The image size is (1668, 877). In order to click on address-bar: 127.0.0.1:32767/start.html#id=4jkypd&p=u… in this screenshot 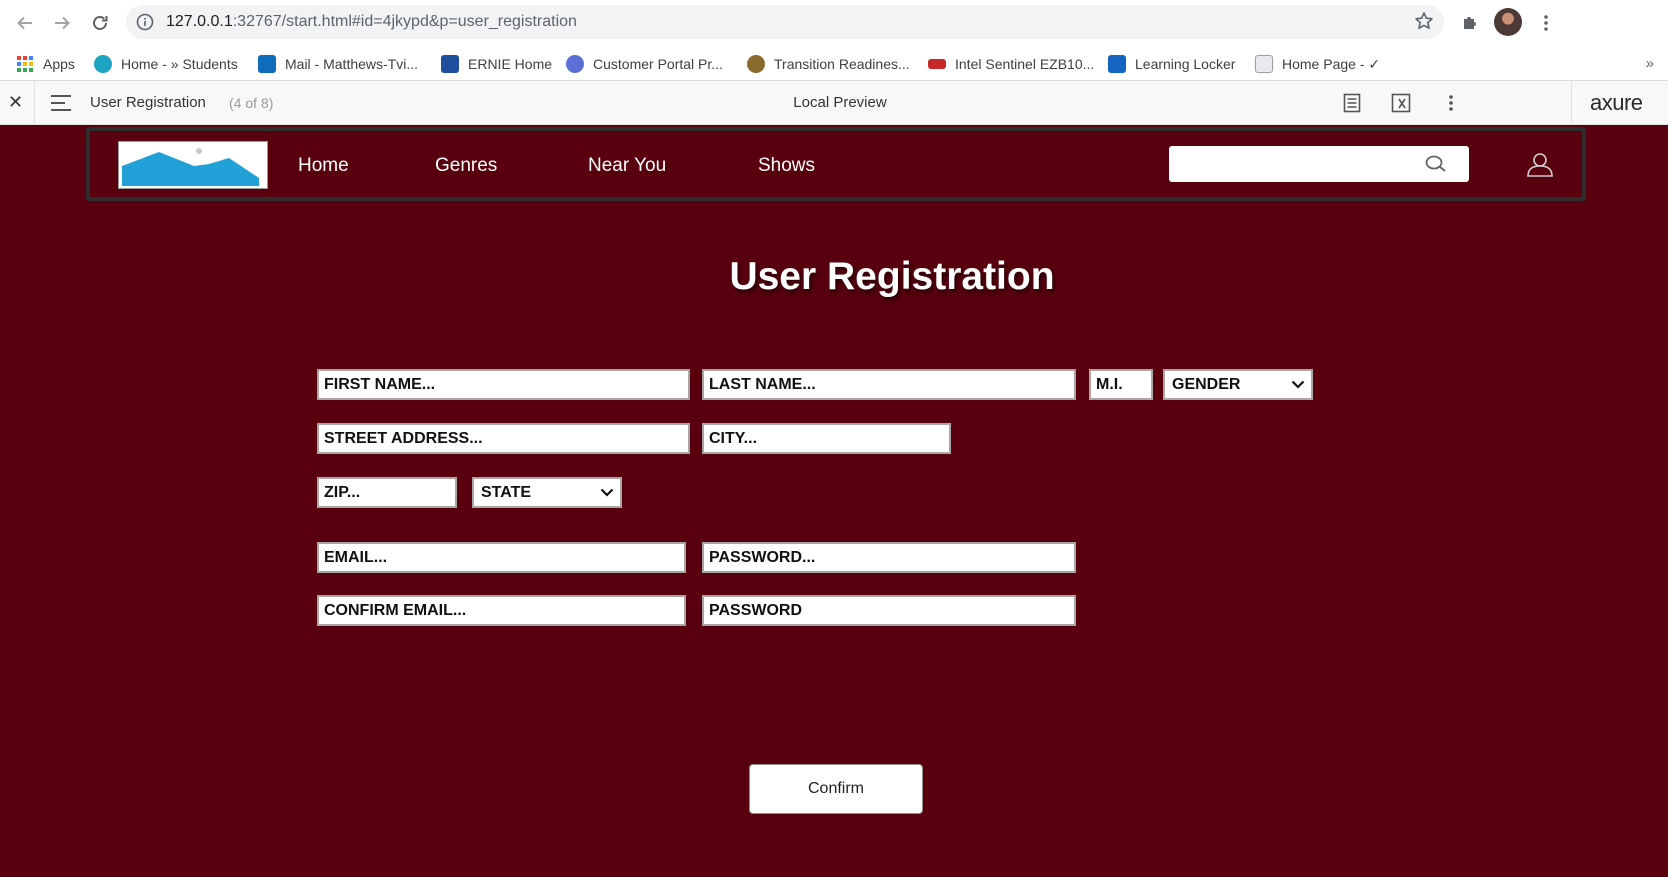, I will do `click(785, 22)`.